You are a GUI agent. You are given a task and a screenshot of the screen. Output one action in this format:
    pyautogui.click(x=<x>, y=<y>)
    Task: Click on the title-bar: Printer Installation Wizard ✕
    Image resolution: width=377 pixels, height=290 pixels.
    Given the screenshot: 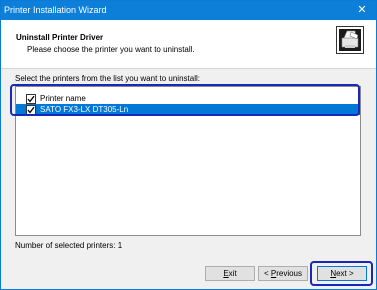 What is the action you would take?
    pyautogui.click(x=188, y=10)
    